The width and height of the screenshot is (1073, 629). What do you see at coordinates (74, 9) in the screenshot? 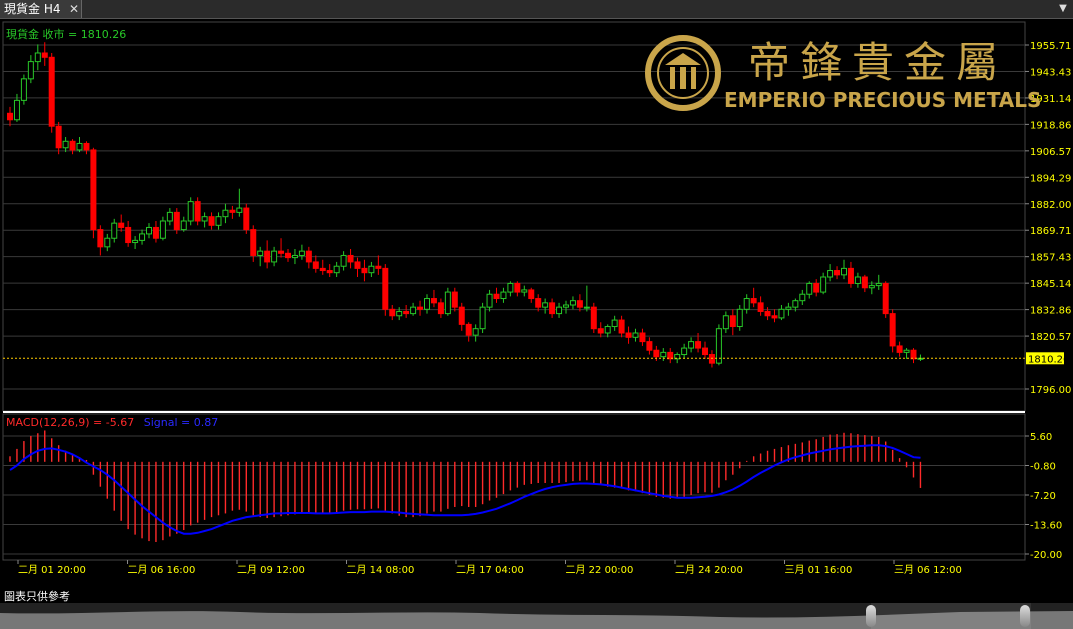
I see `close-icon: ✕` at bounding box center [74, 9].